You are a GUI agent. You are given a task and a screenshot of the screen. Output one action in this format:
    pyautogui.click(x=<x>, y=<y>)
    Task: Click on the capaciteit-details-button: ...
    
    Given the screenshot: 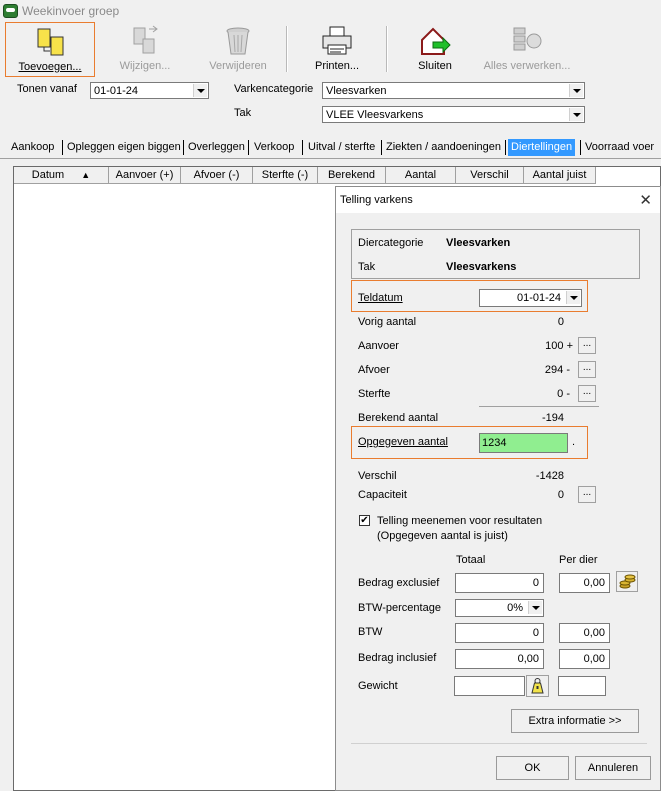 What is the action you would take?
    pyautogui.click(x=587, y=494)
    